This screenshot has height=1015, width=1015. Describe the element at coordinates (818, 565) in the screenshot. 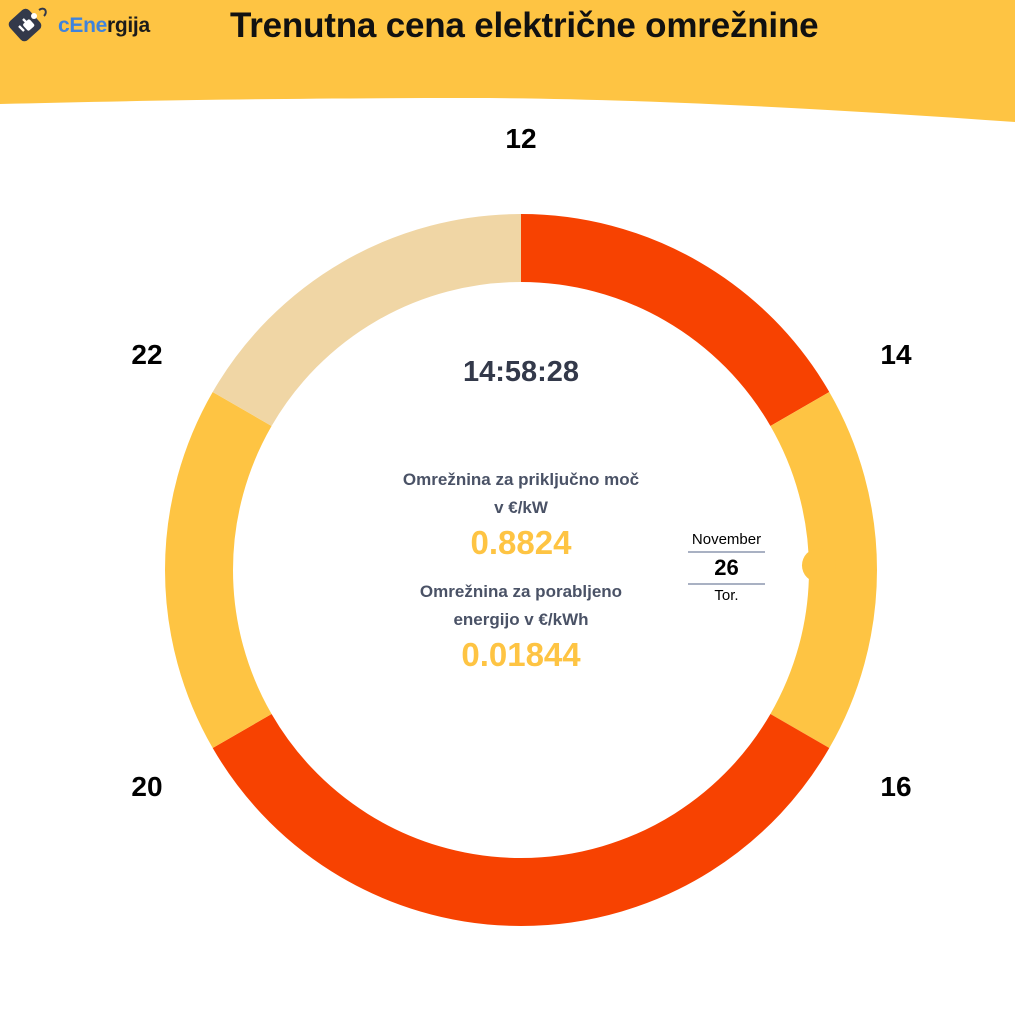

I see `current-time-marker` at that location.